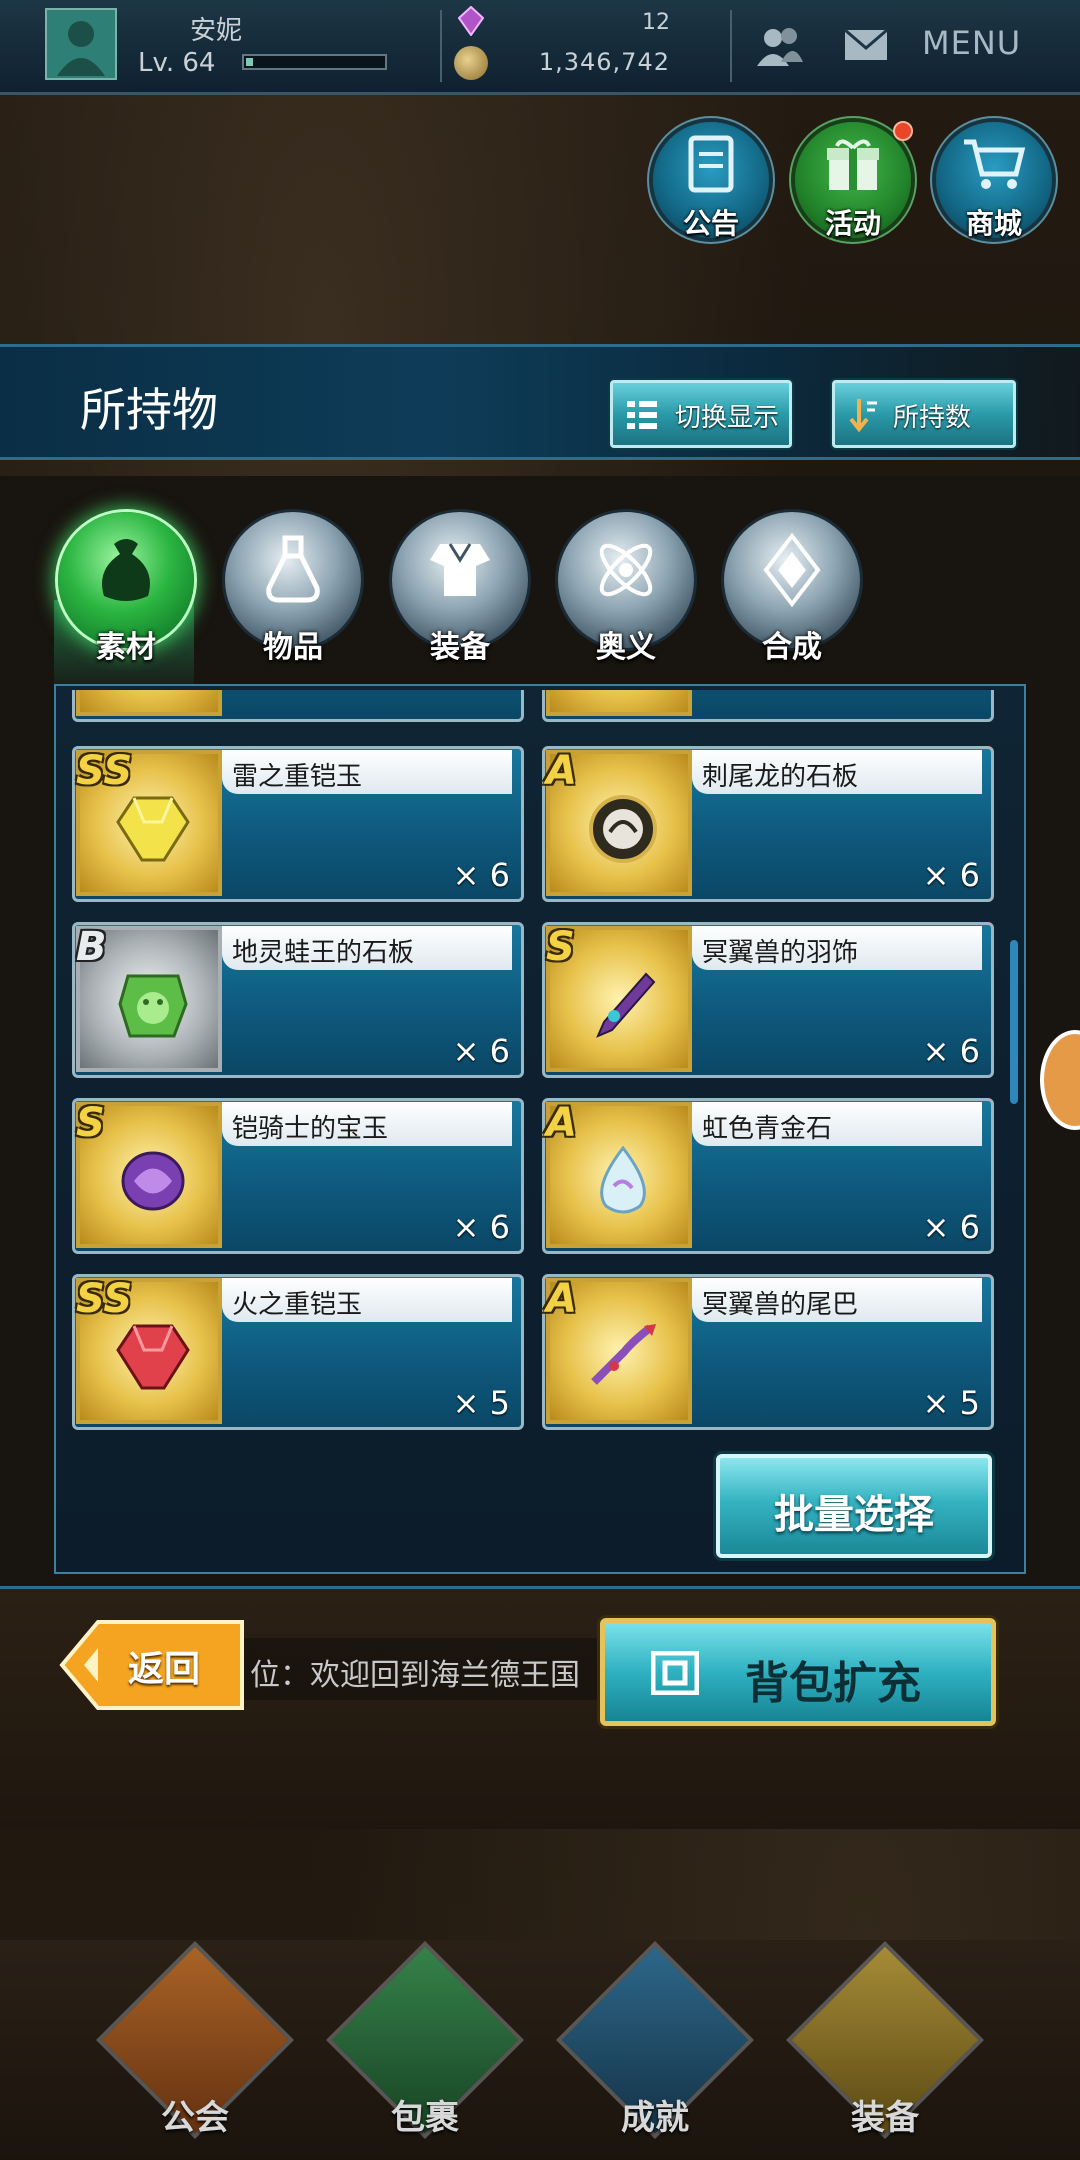  I want to click on event-alert-badge, so click(903, 131).